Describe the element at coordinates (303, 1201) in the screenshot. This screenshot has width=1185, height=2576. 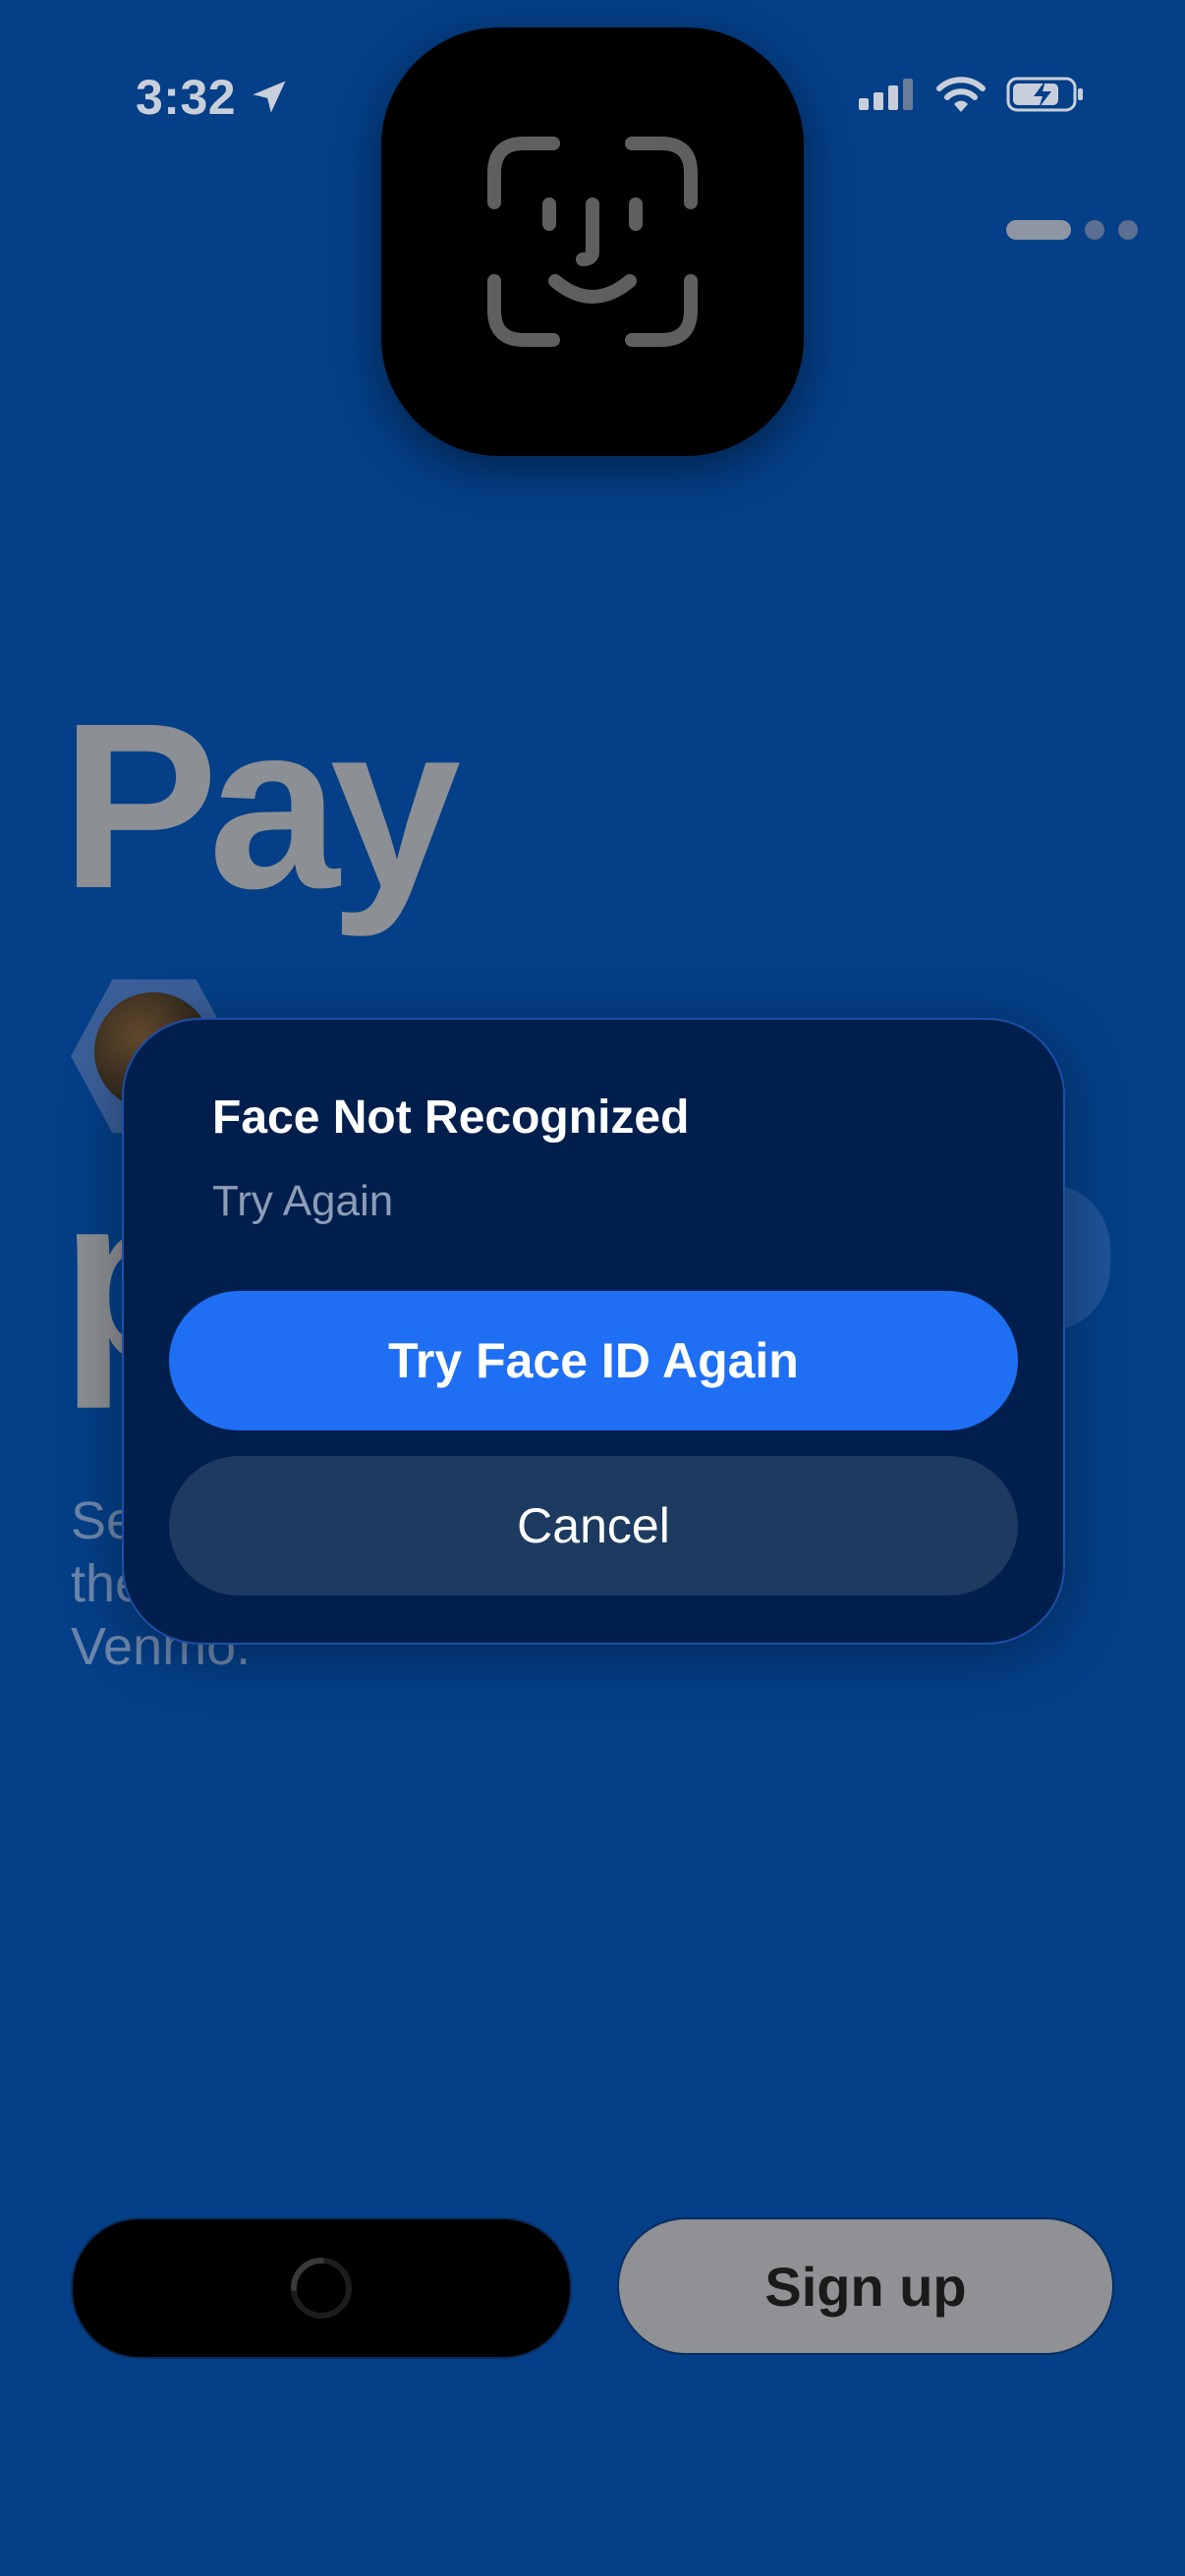
I see `alert-message: Try Again` at that location.